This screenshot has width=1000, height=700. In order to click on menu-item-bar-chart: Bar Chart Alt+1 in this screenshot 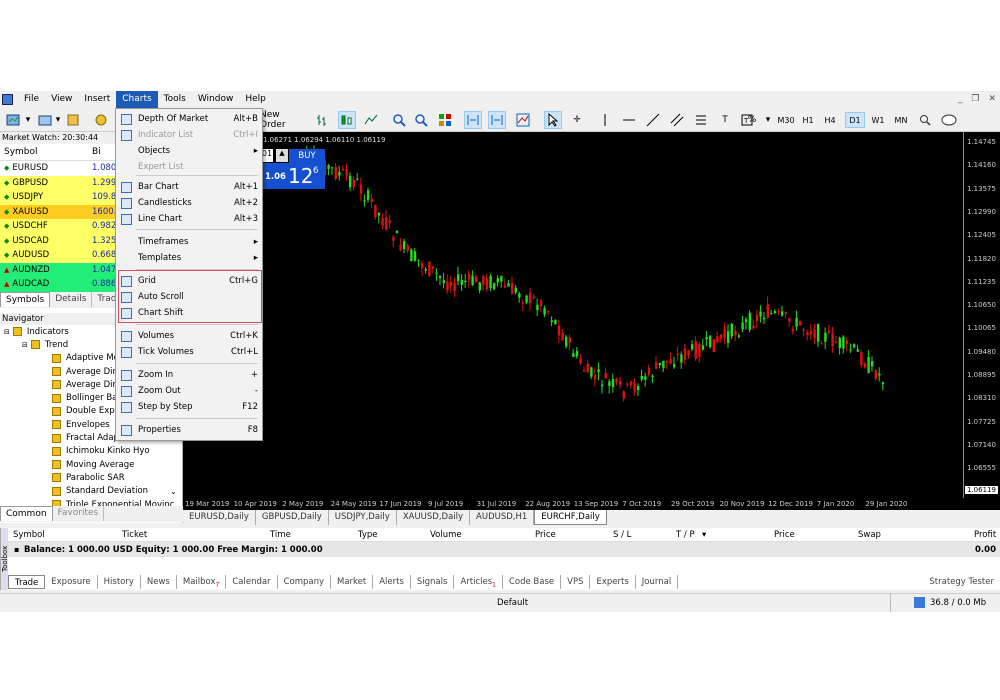, I will do `click(189, 187)`.